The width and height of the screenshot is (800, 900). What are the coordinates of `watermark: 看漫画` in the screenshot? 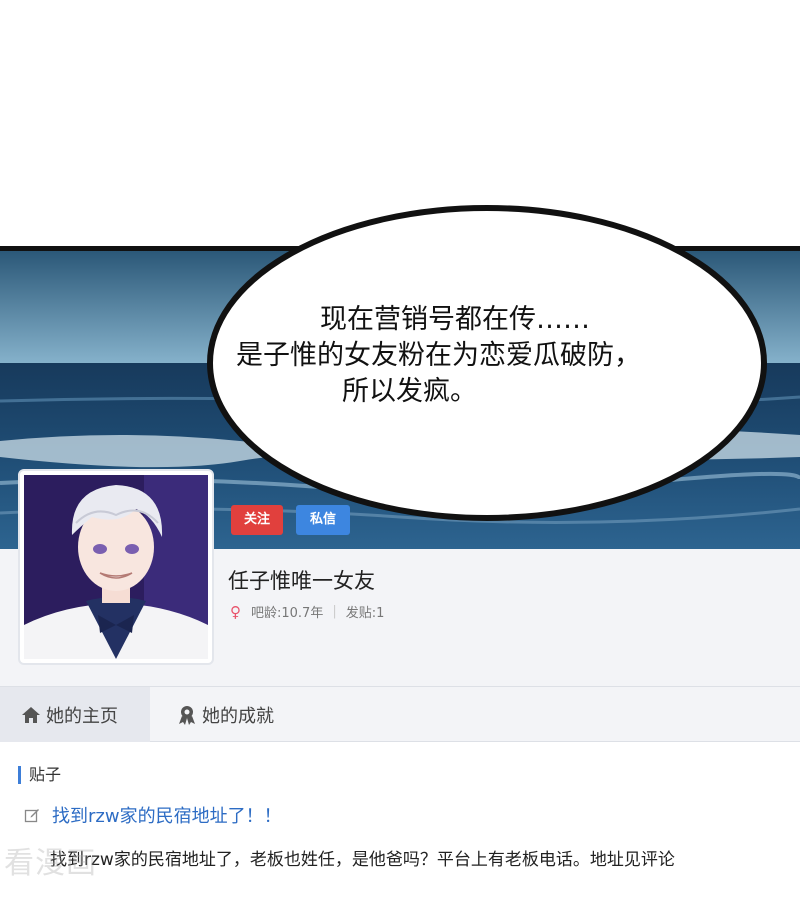 It's located at (50, 863).